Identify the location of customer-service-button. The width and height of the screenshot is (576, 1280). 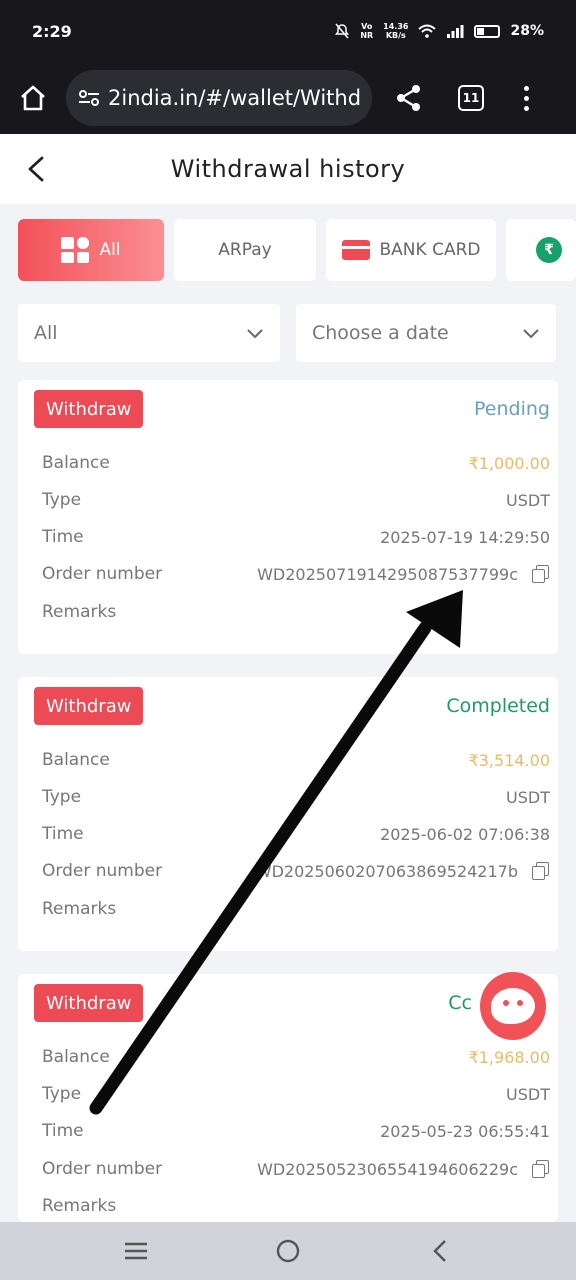
(513, 1006).